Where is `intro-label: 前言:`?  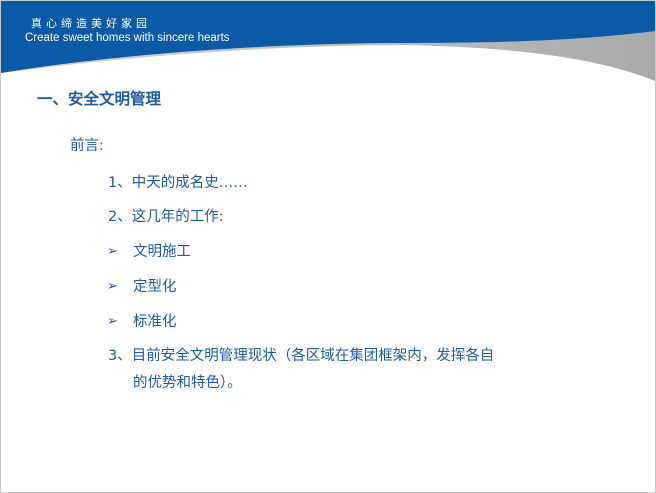 intro-label: 前言: is located at coordinates (87, 146).